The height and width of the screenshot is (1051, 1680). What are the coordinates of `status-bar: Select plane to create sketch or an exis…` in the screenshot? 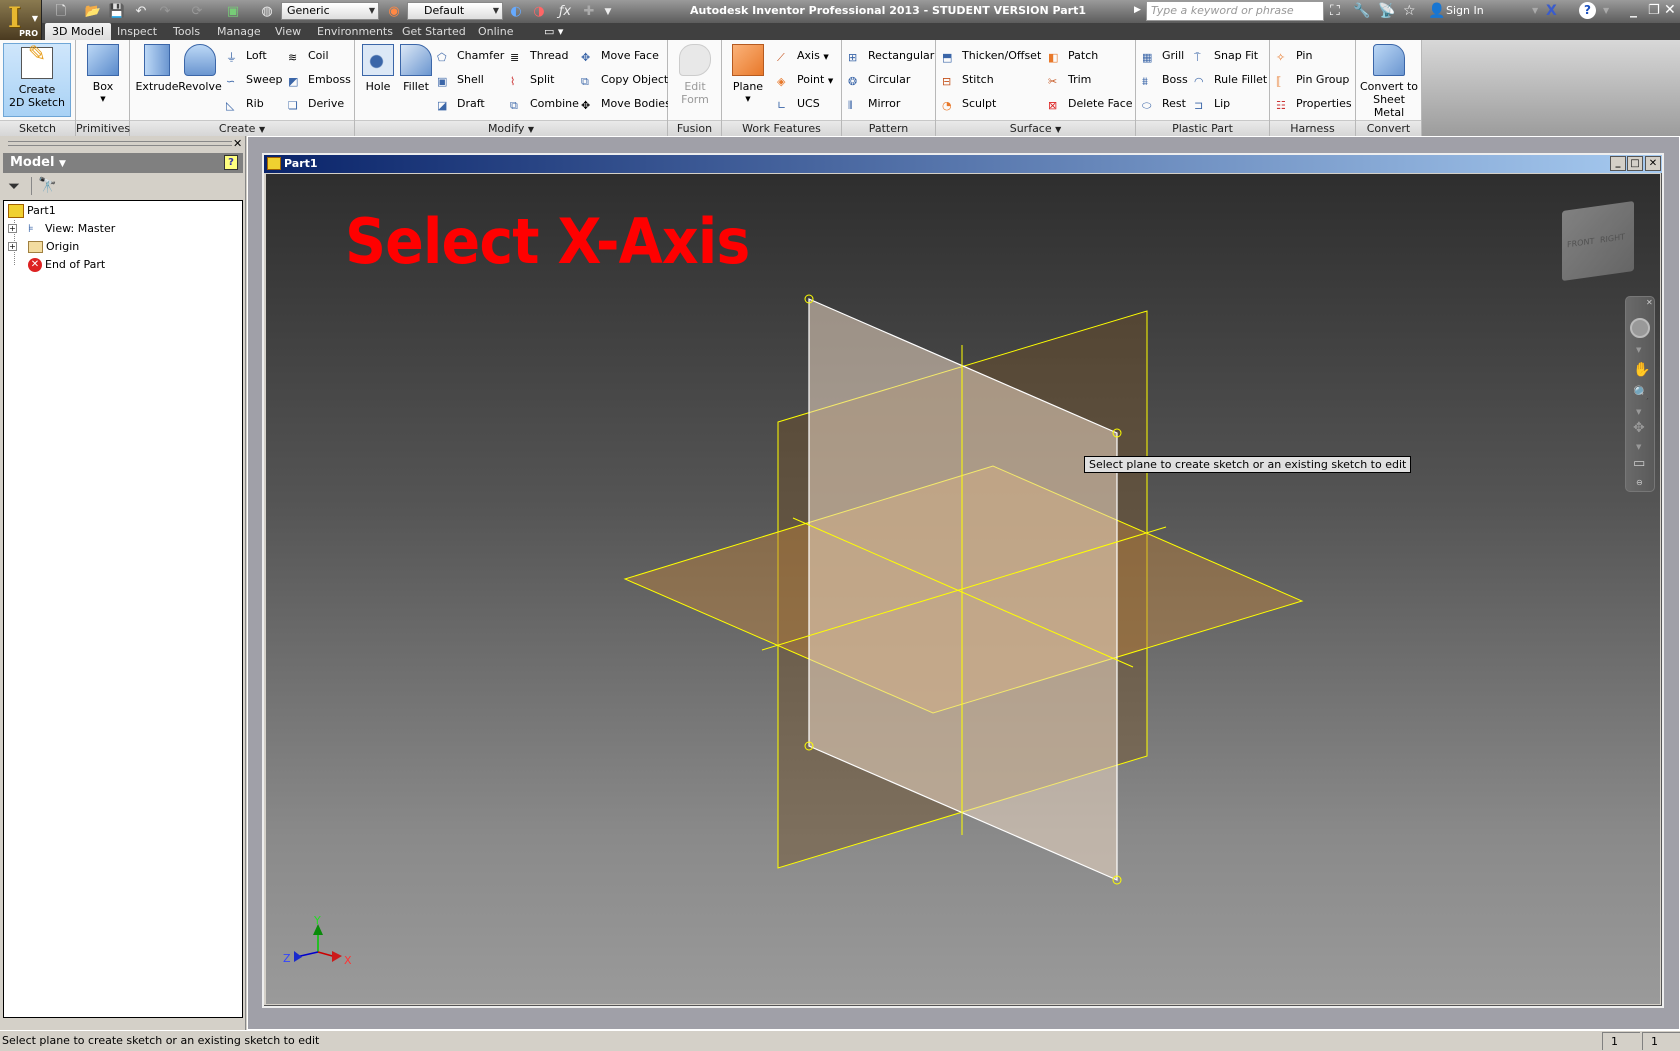 It's located at (840, 1040).